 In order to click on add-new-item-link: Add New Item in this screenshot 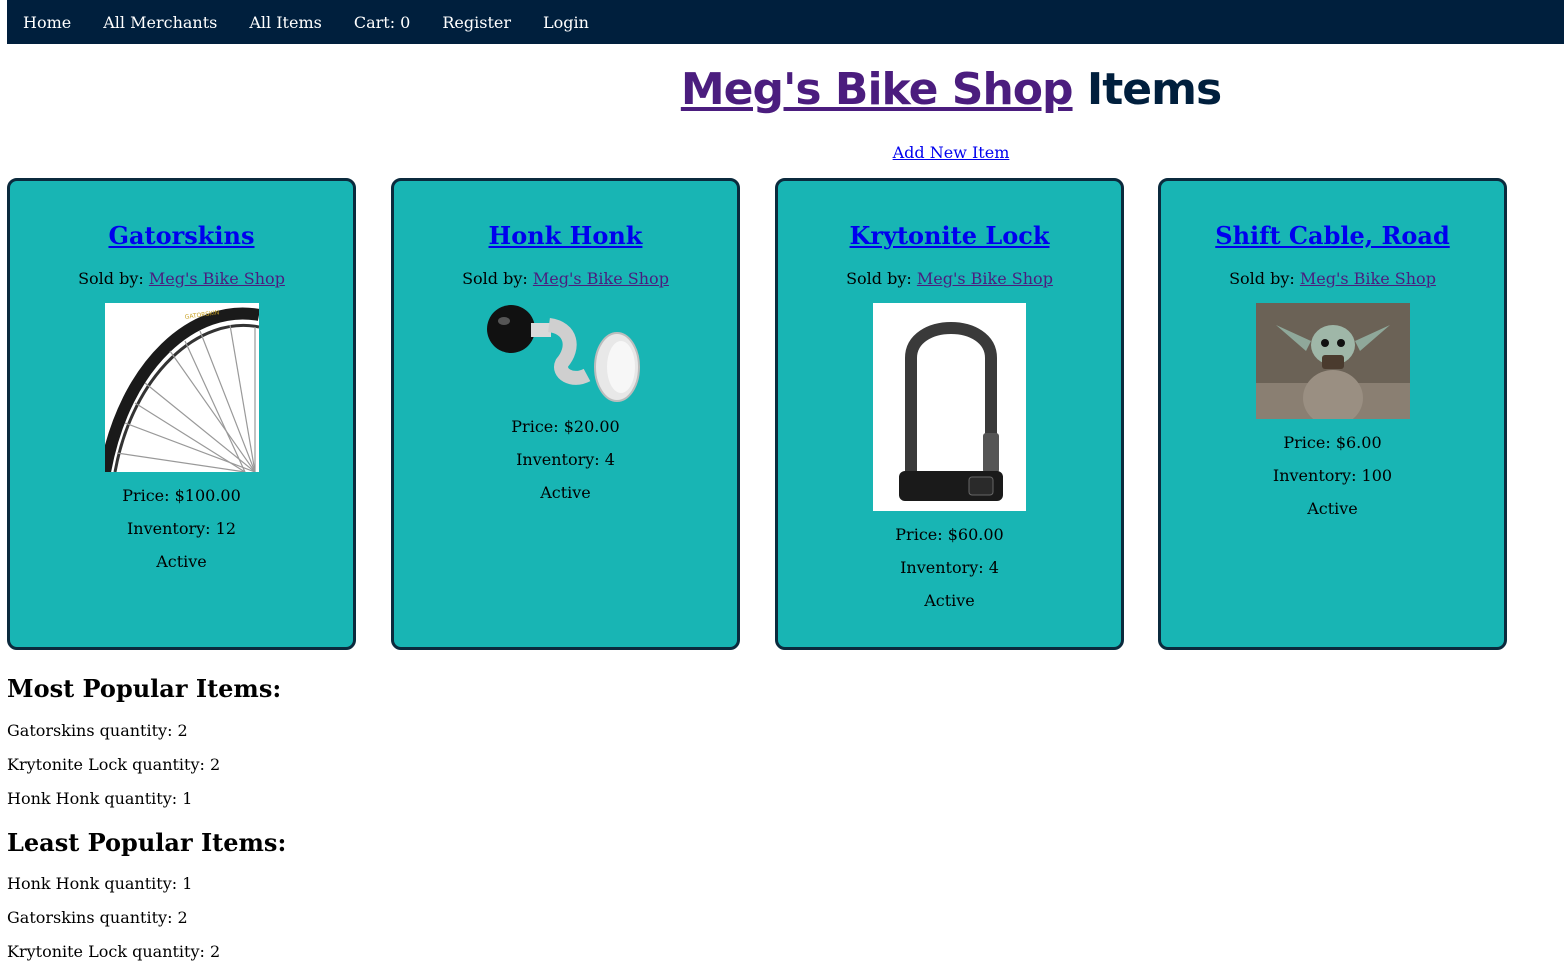, I will do `click(782, 152)`.